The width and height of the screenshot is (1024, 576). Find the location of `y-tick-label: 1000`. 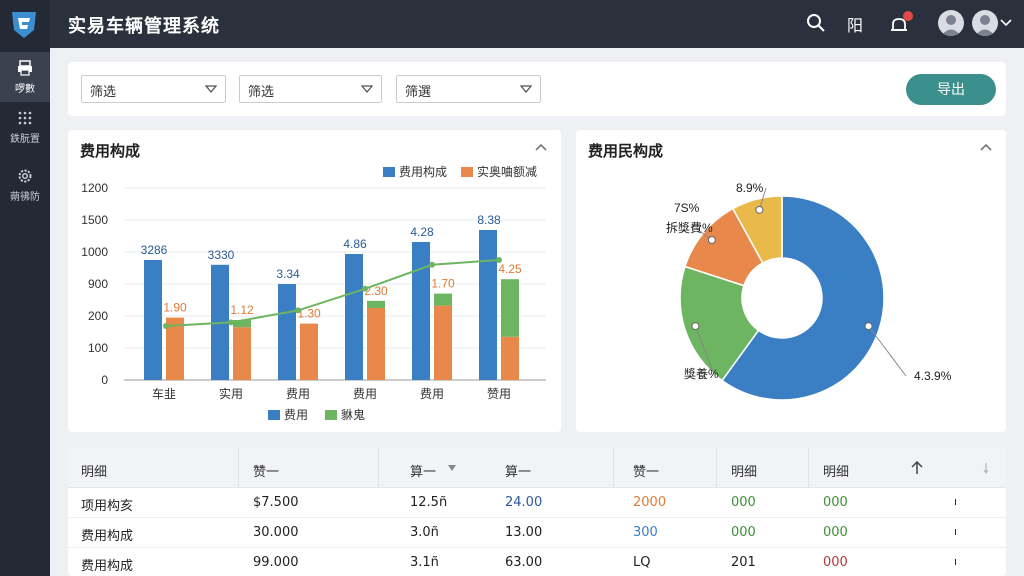

y-tick-label: 1000 is located at coordinates (94, 252).